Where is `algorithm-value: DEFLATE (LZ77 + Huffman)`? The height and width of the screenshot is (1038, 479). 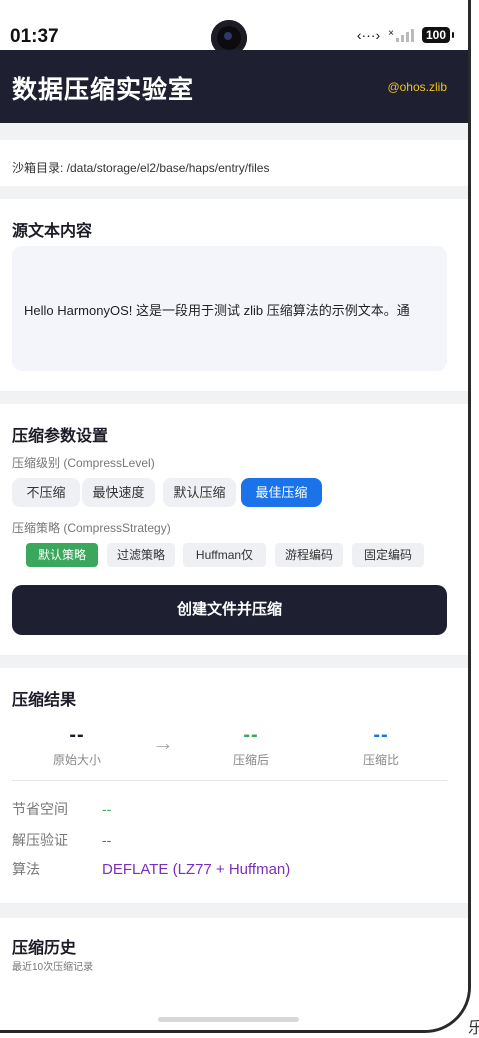
algorithm-value: DEFLATE (LZ77 + Huffman) is located at coordinates (196, 869).